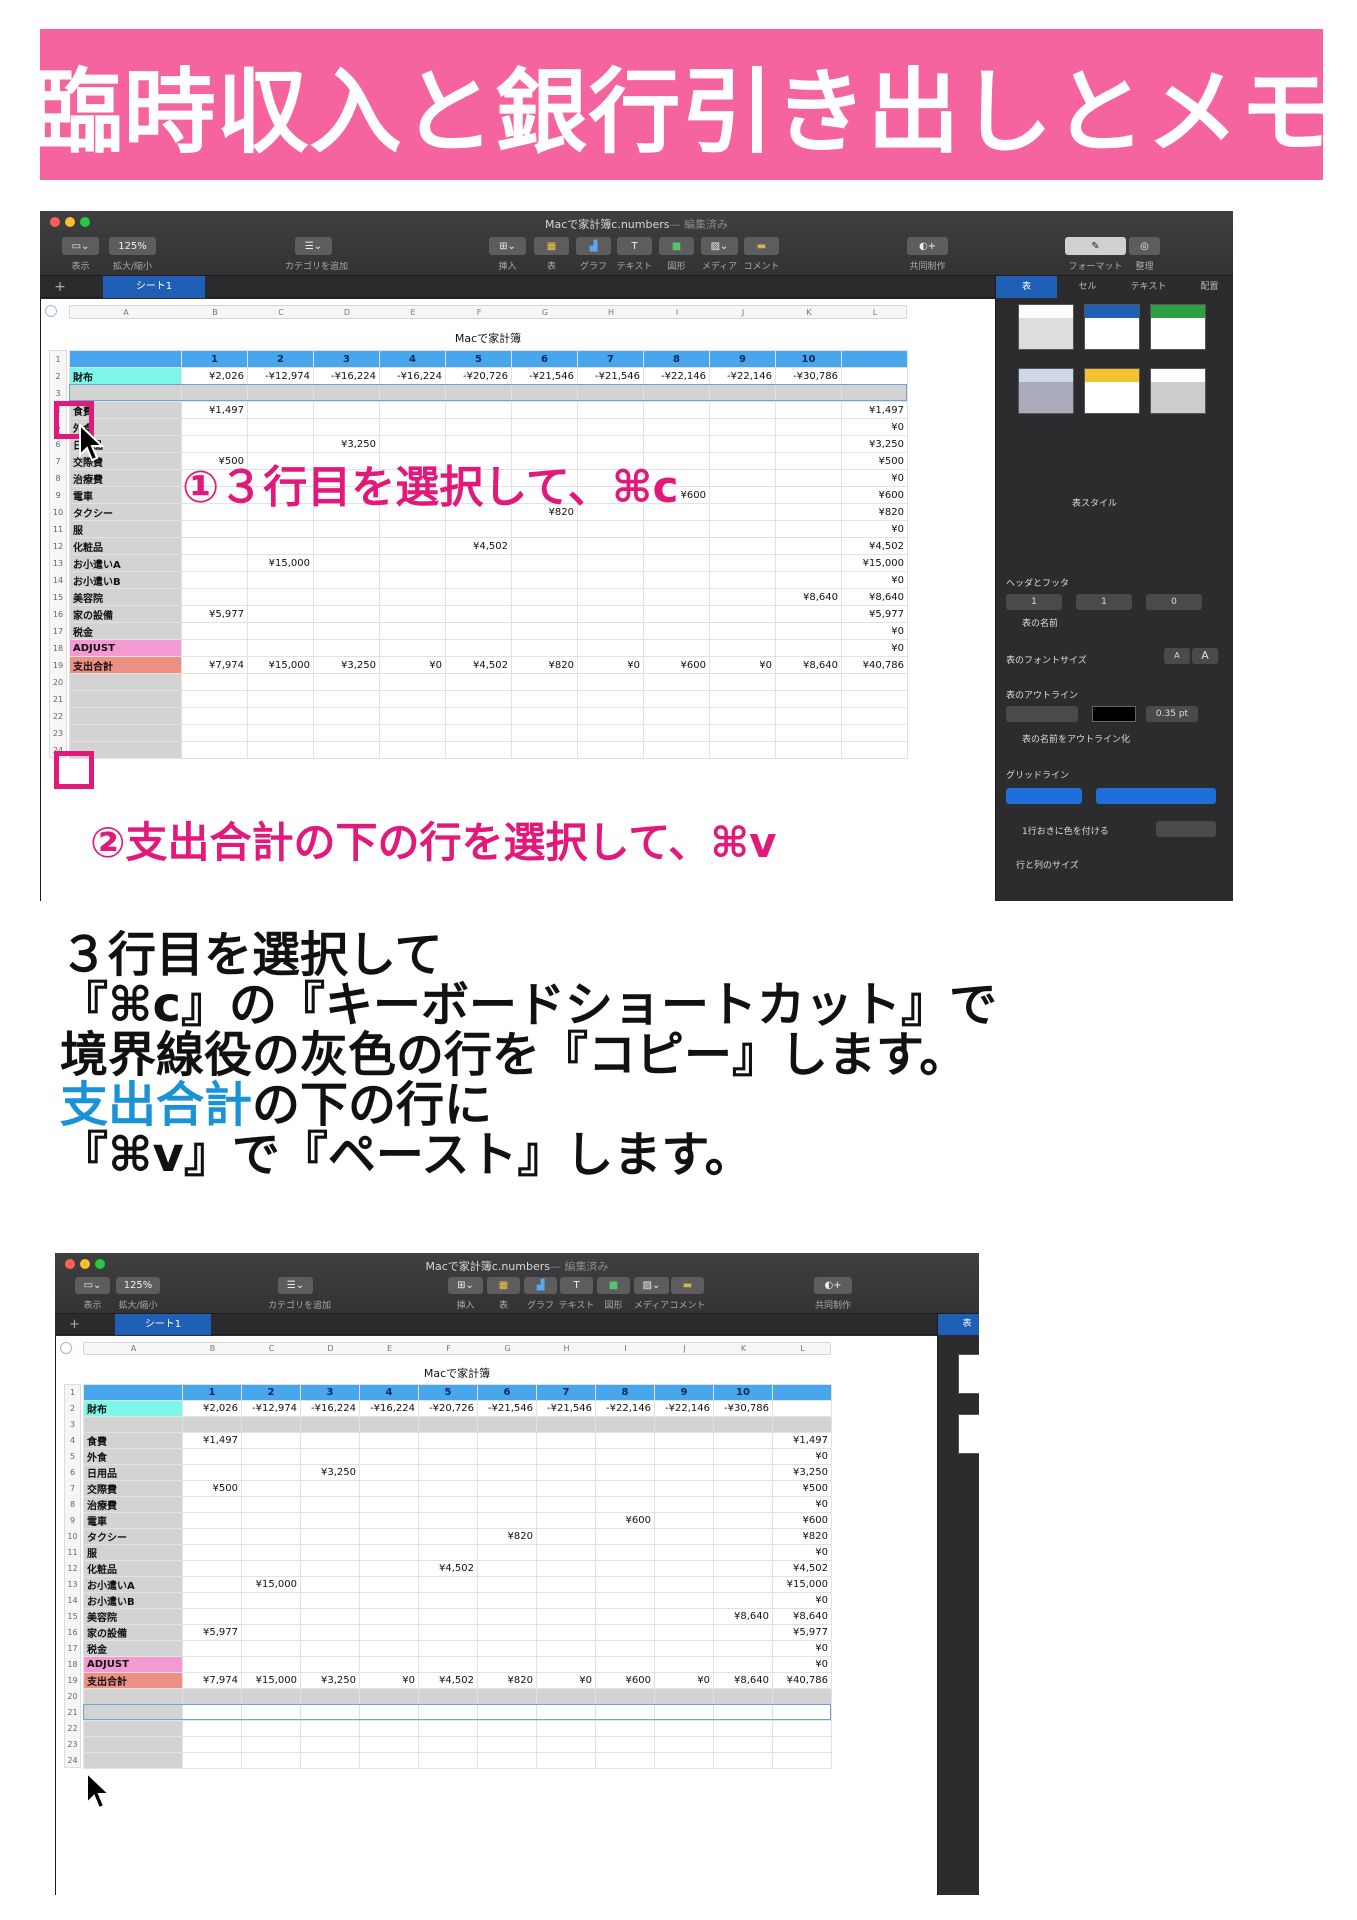 The image size is (1357, 1920). Describe the element at coordinates (154, 287) in the screenshot. I see `sheet-tab-1: シート1` at that location.